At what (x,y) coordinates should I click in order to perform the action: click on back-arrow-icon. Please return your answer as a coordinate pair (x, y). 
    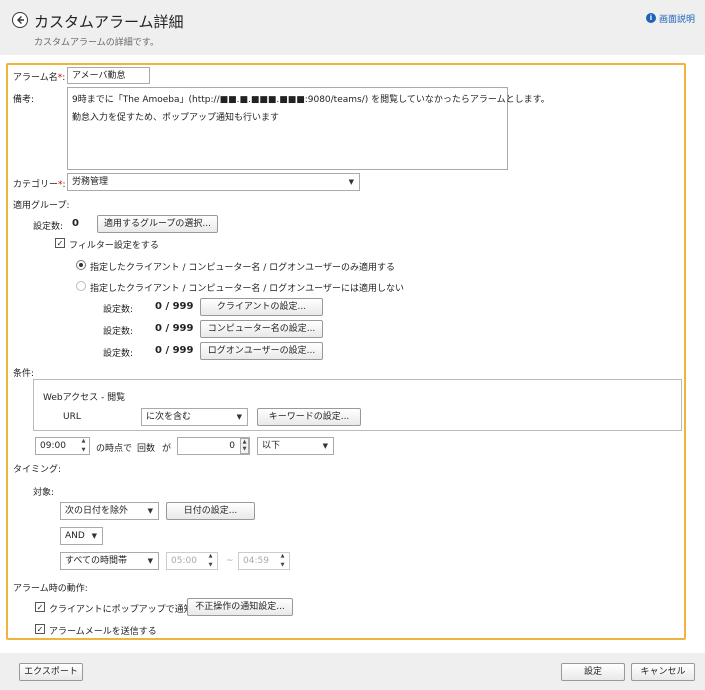
    Looking at the image, I should click on (20, 20).